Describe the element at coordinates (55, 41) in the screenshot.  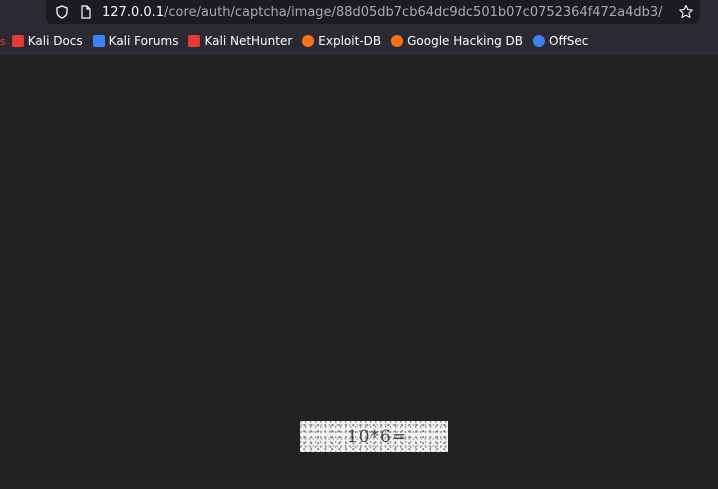
I see `bookmark-label: Kali Docs` at that location.